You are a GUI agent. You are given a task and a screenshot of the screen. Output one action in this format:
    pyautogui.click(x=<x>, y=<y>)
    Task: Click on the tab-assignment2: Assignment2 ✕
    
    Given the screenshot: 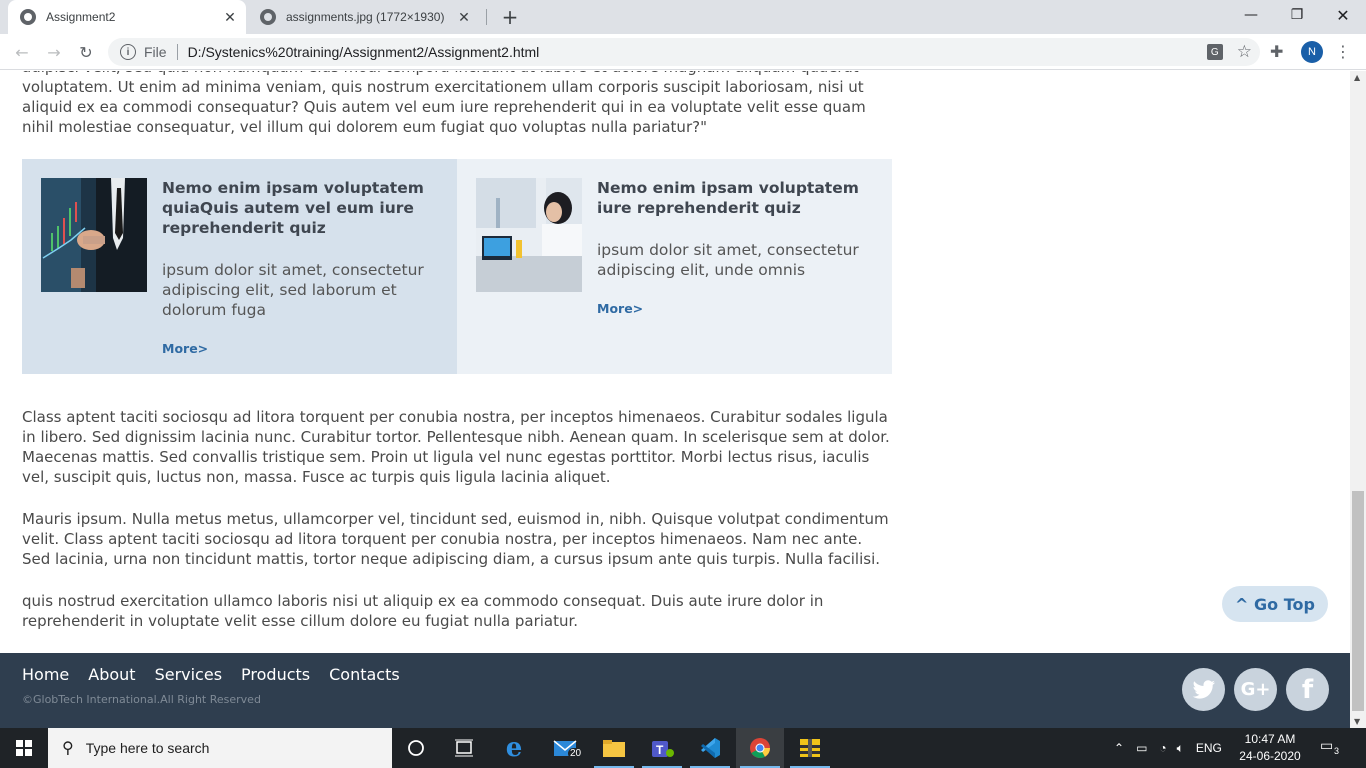 What is the action you would take?
    pyautogui.click(x=127, y=17)
    